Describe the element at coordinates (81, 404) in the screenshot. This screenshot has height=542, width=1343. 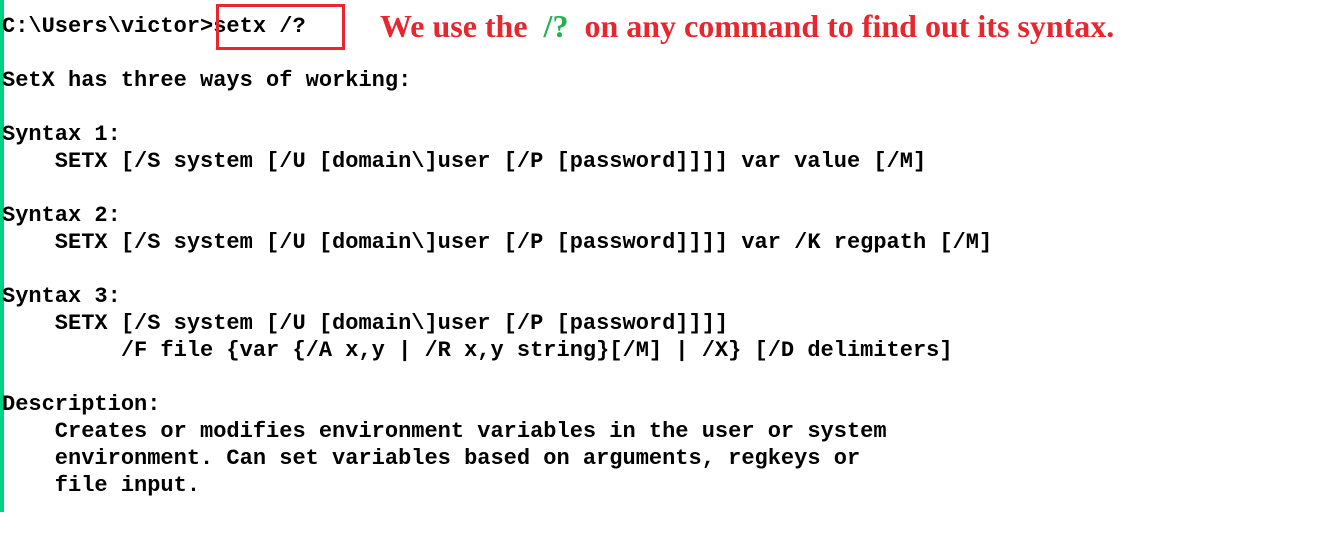
I see `description-heading: Description:` at that location.